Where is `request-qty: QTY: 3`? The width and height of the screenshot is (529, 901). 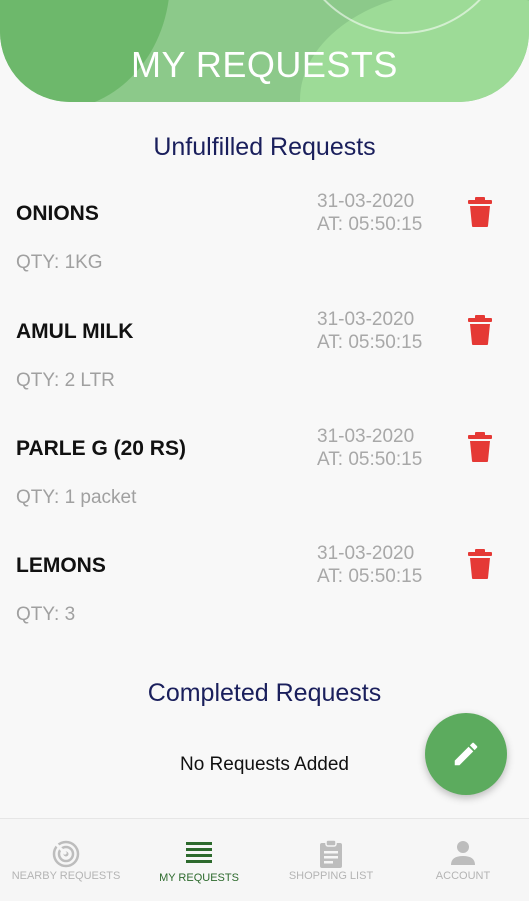
request-qty: QTY: 3 is located at coordinates (46, 614).